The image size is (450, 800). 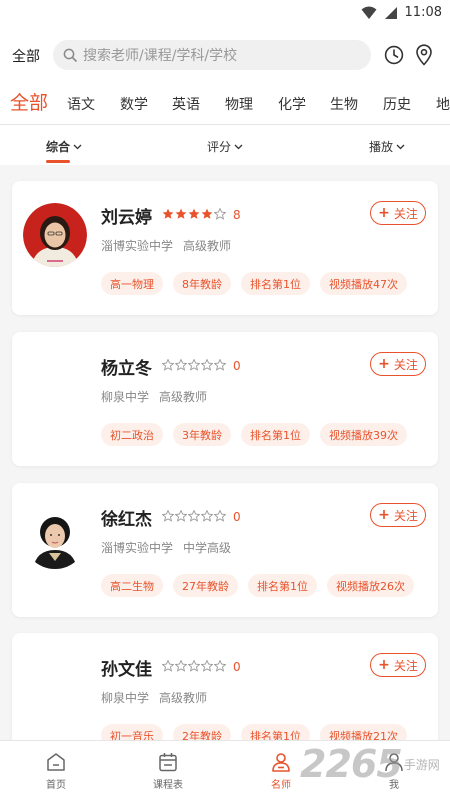 I want to click on tab-schedule: 课程表, so click(x=168, y=770).